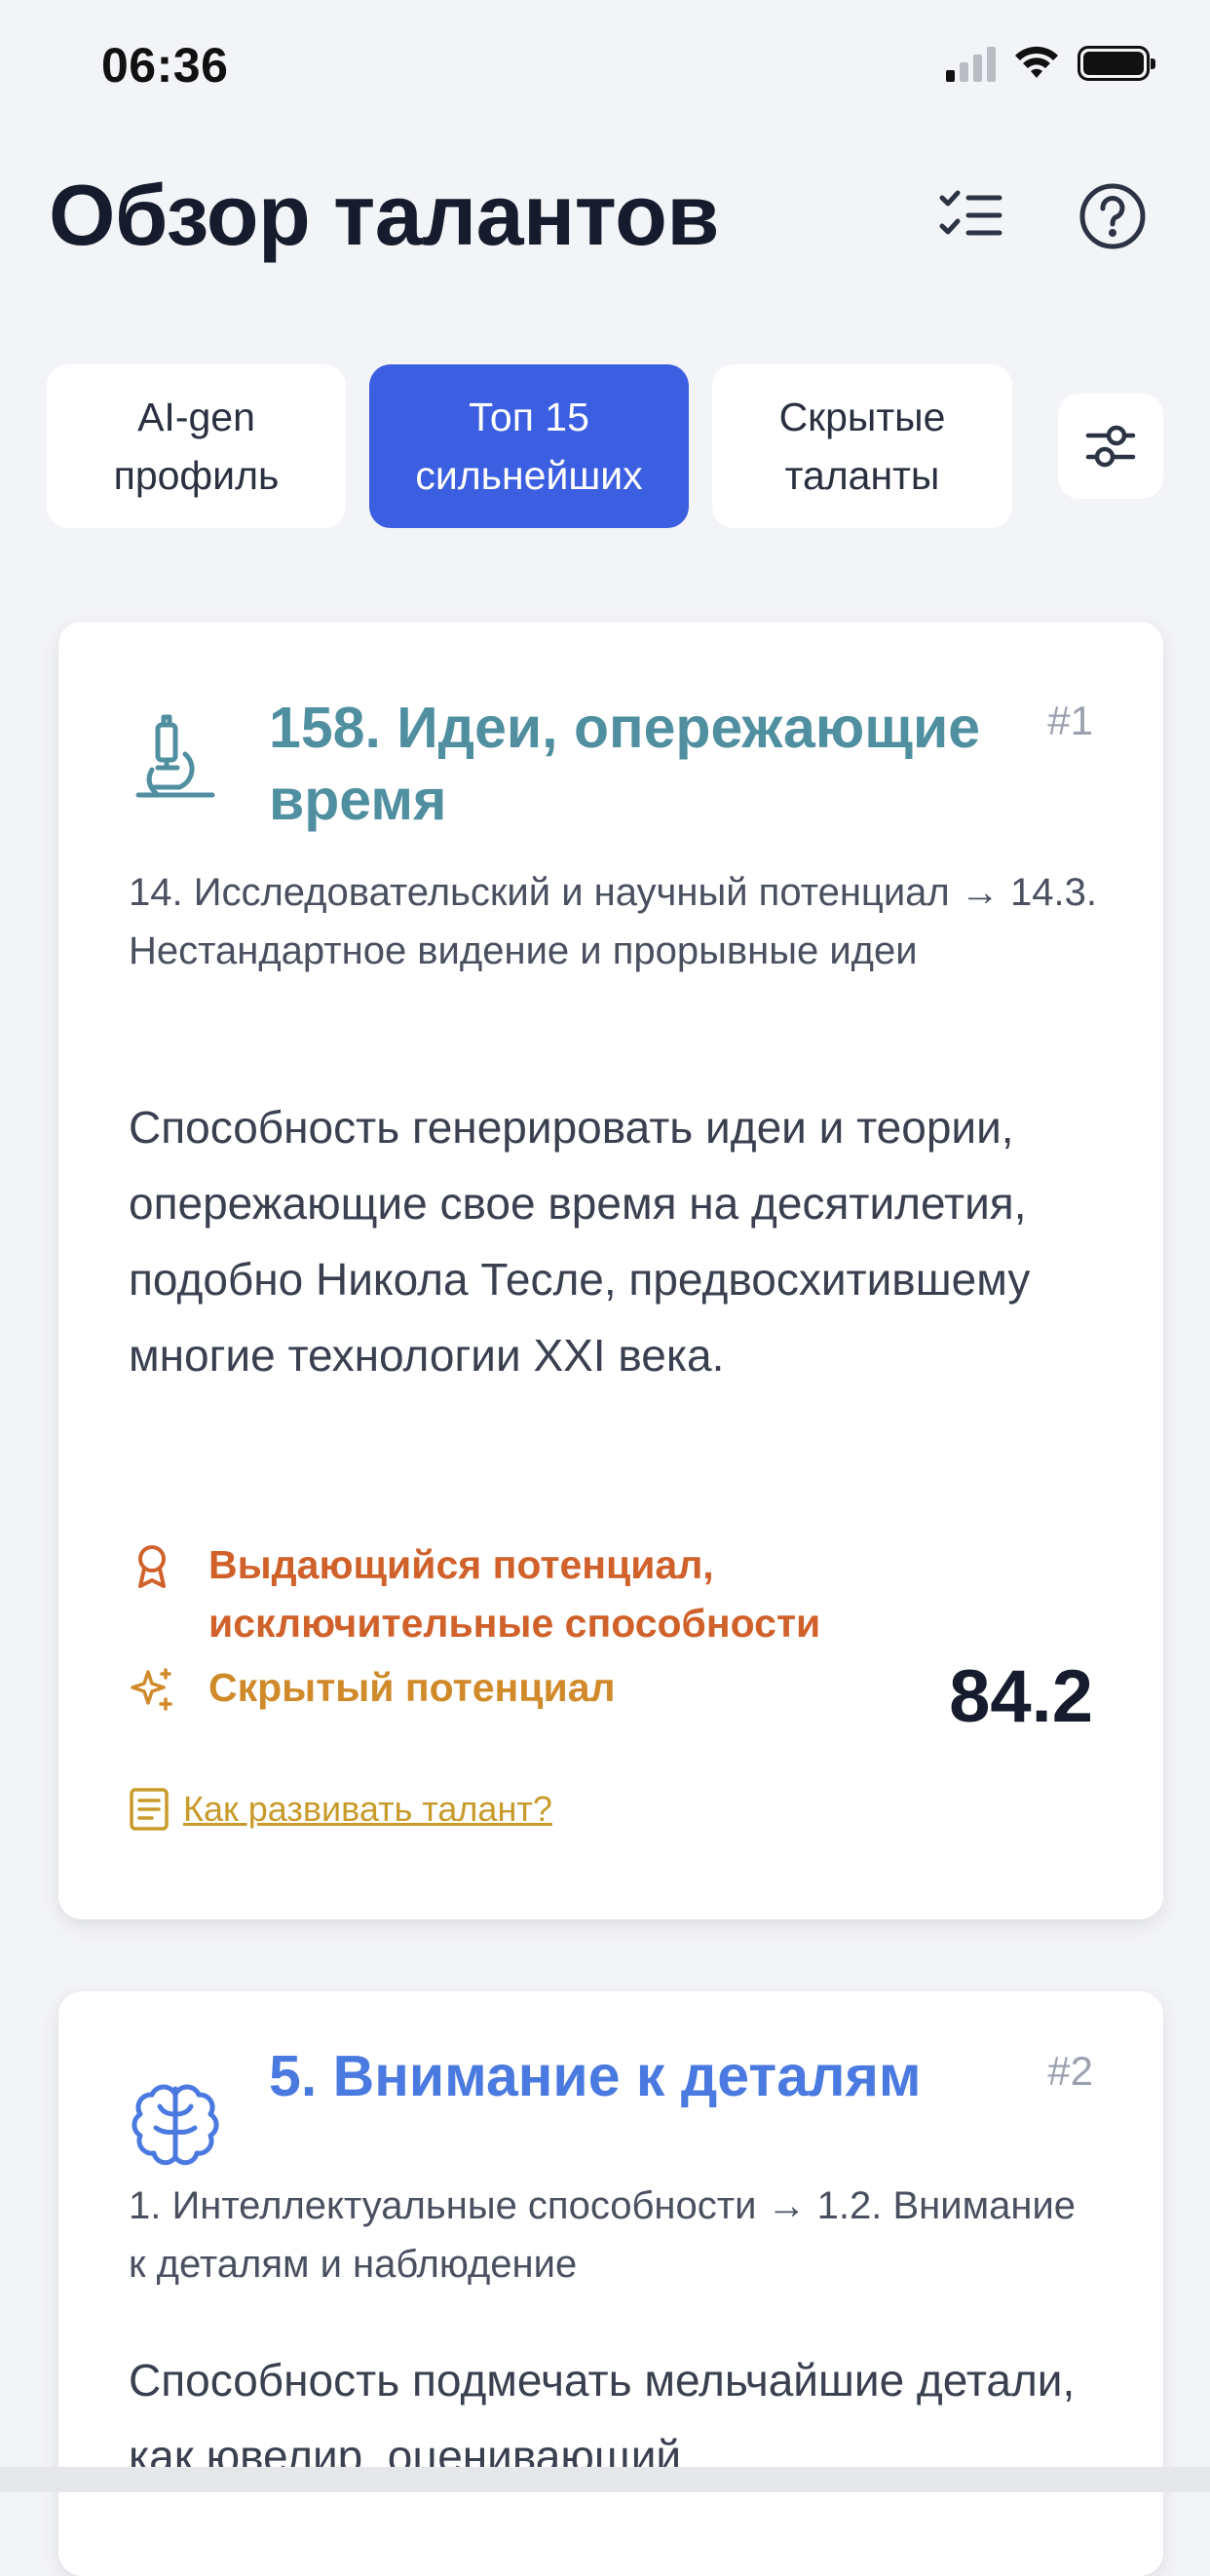  I want to click on wifi-icon, so click(1036, 62).